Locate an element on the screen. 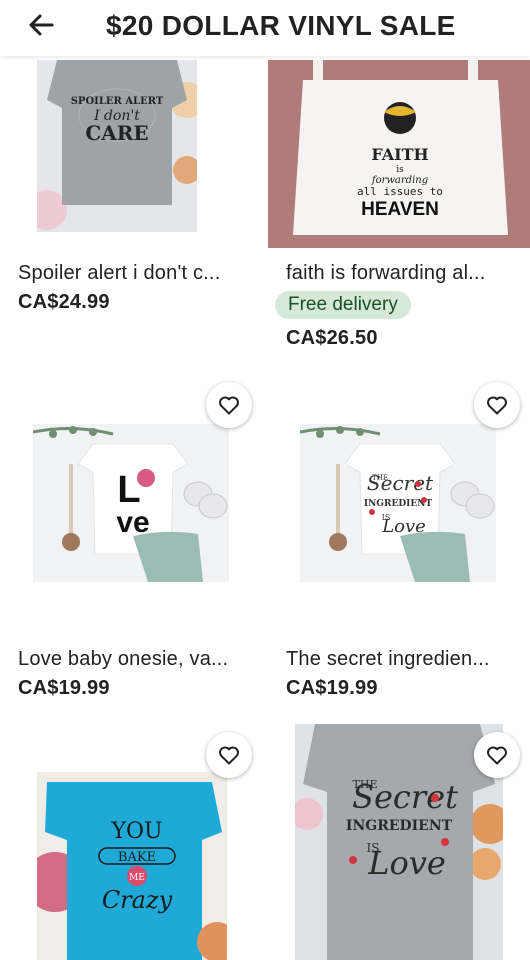  svg-text: HEAVEN is located at coordinates (400, 209).